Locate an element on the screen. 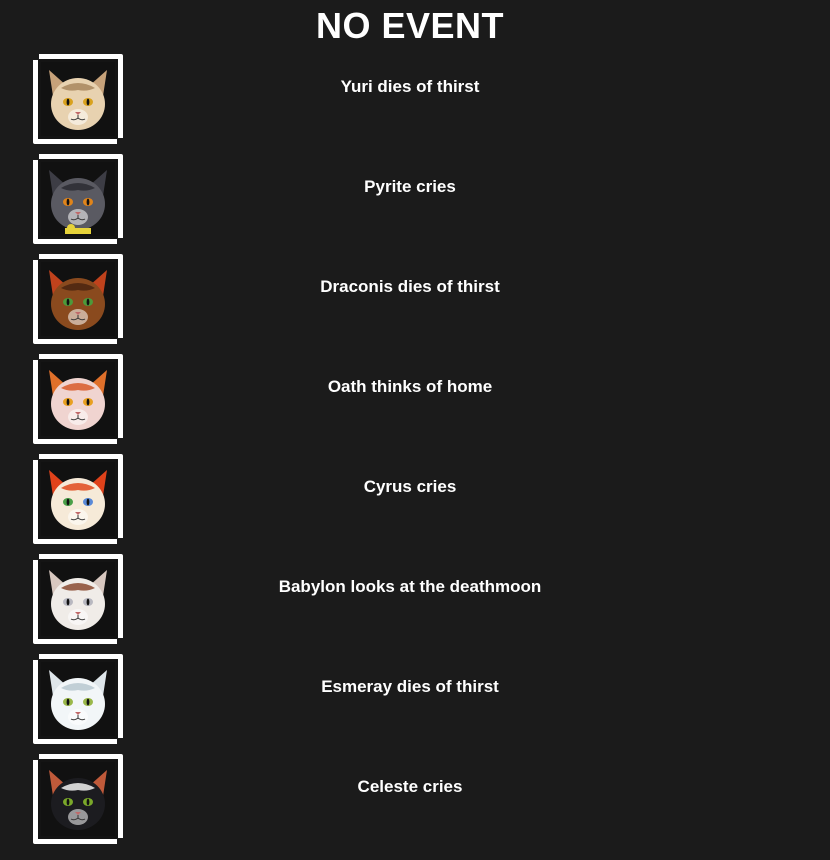 The height and width of the screenshot is (860, 830). event-text: Pyrite cries is located at coordinates (410, 186).